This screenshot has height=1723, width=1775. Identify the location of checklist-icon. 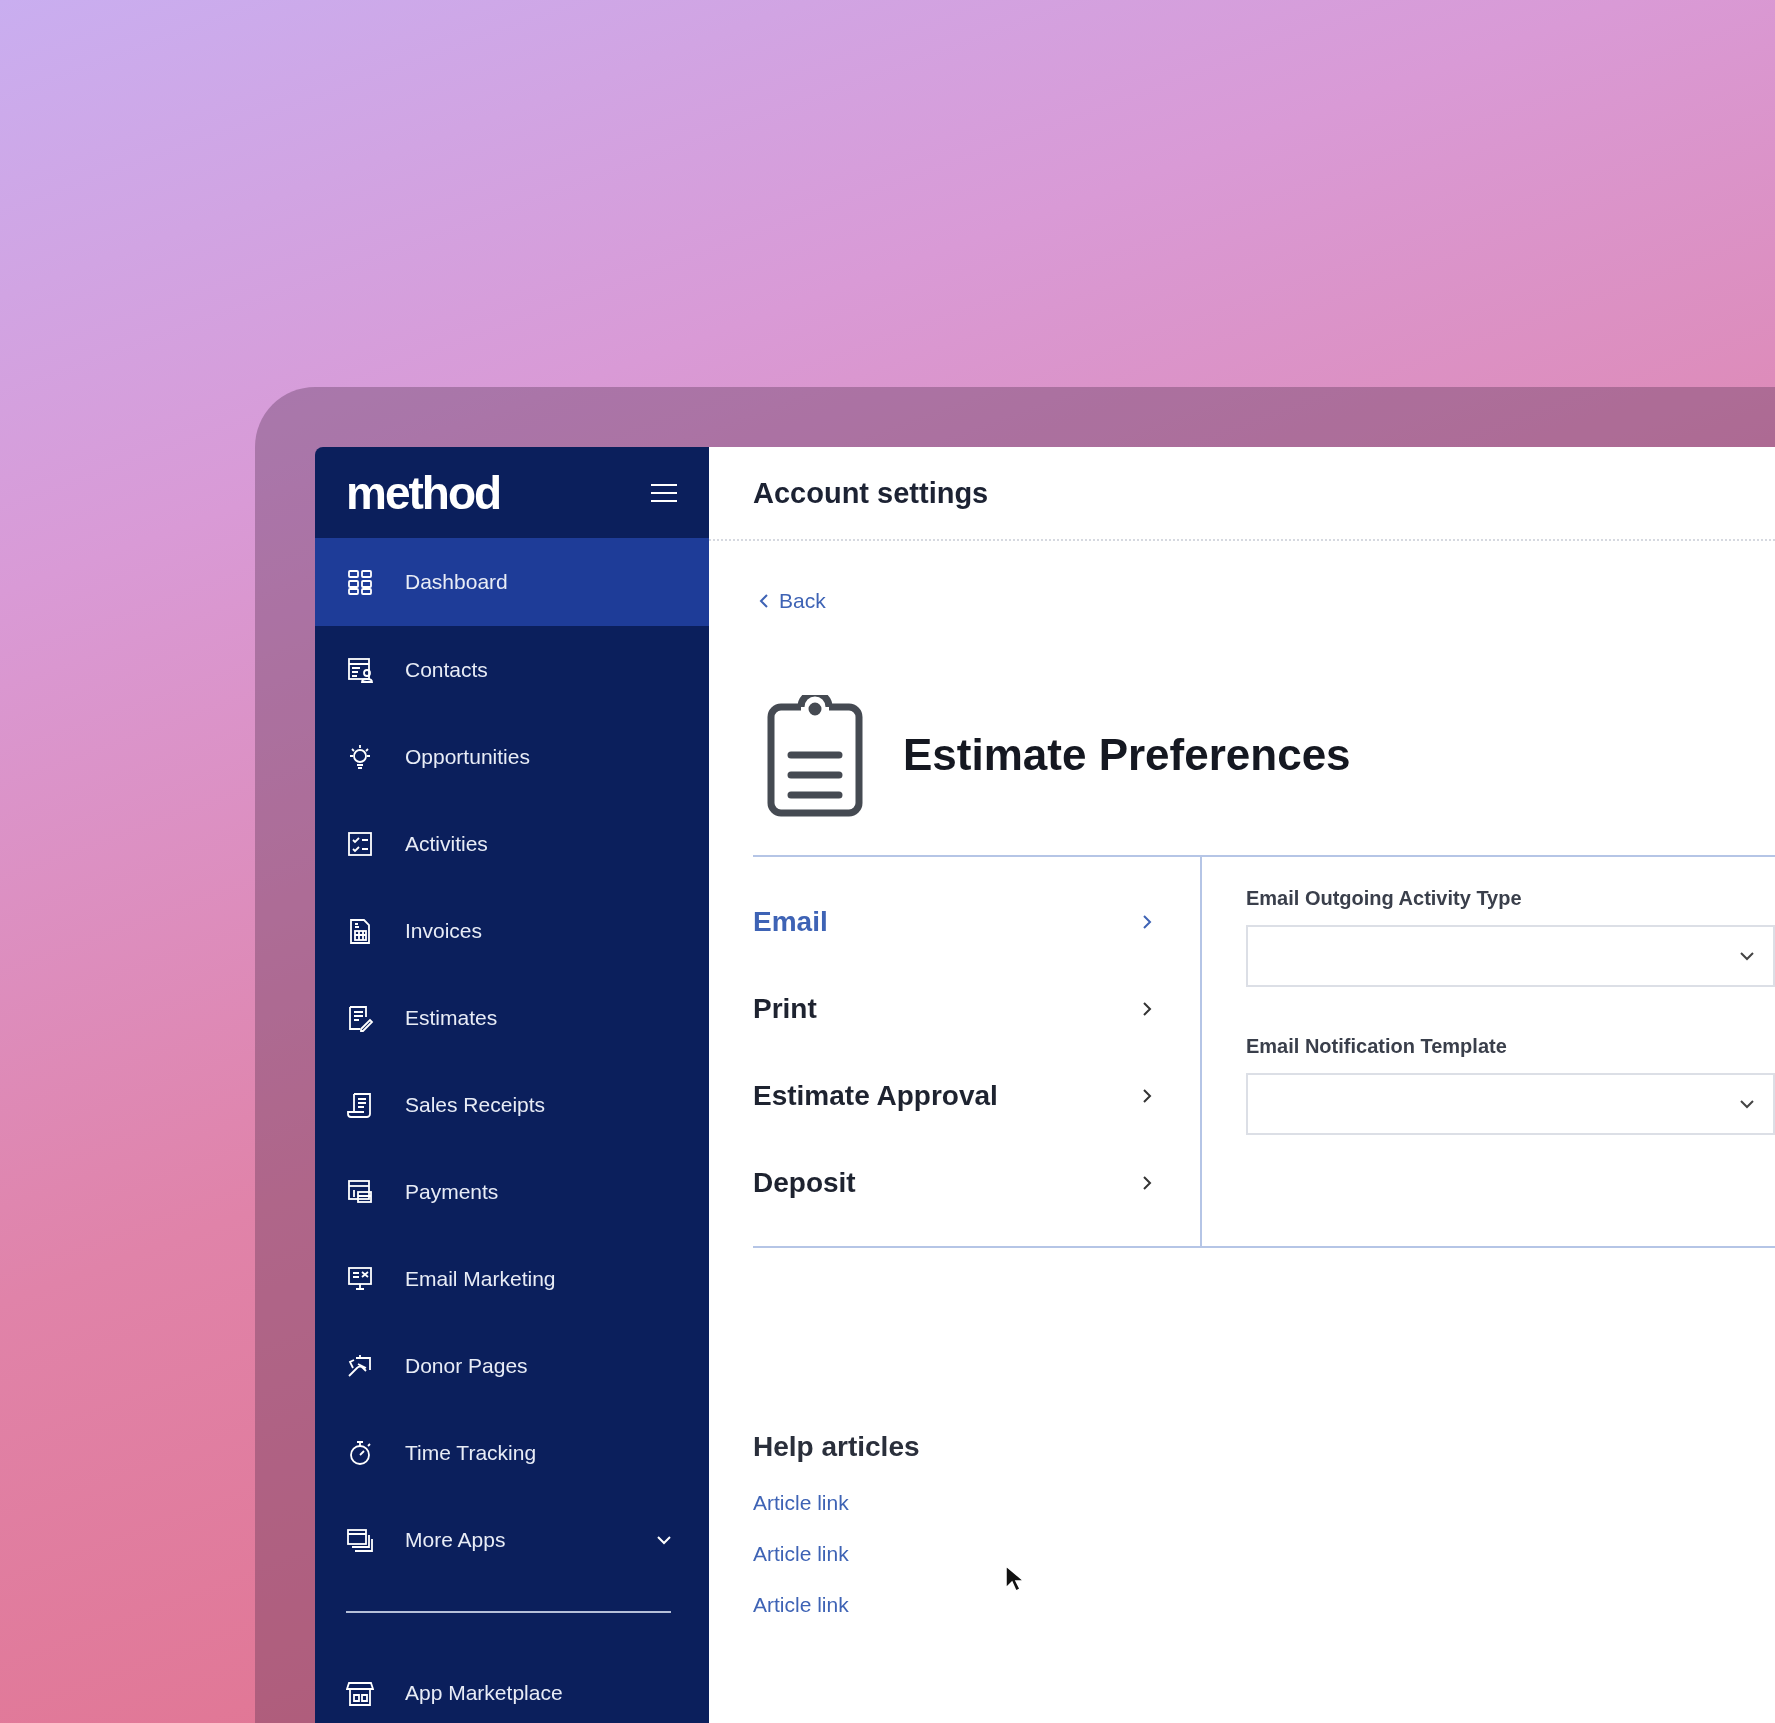
(360, 843).